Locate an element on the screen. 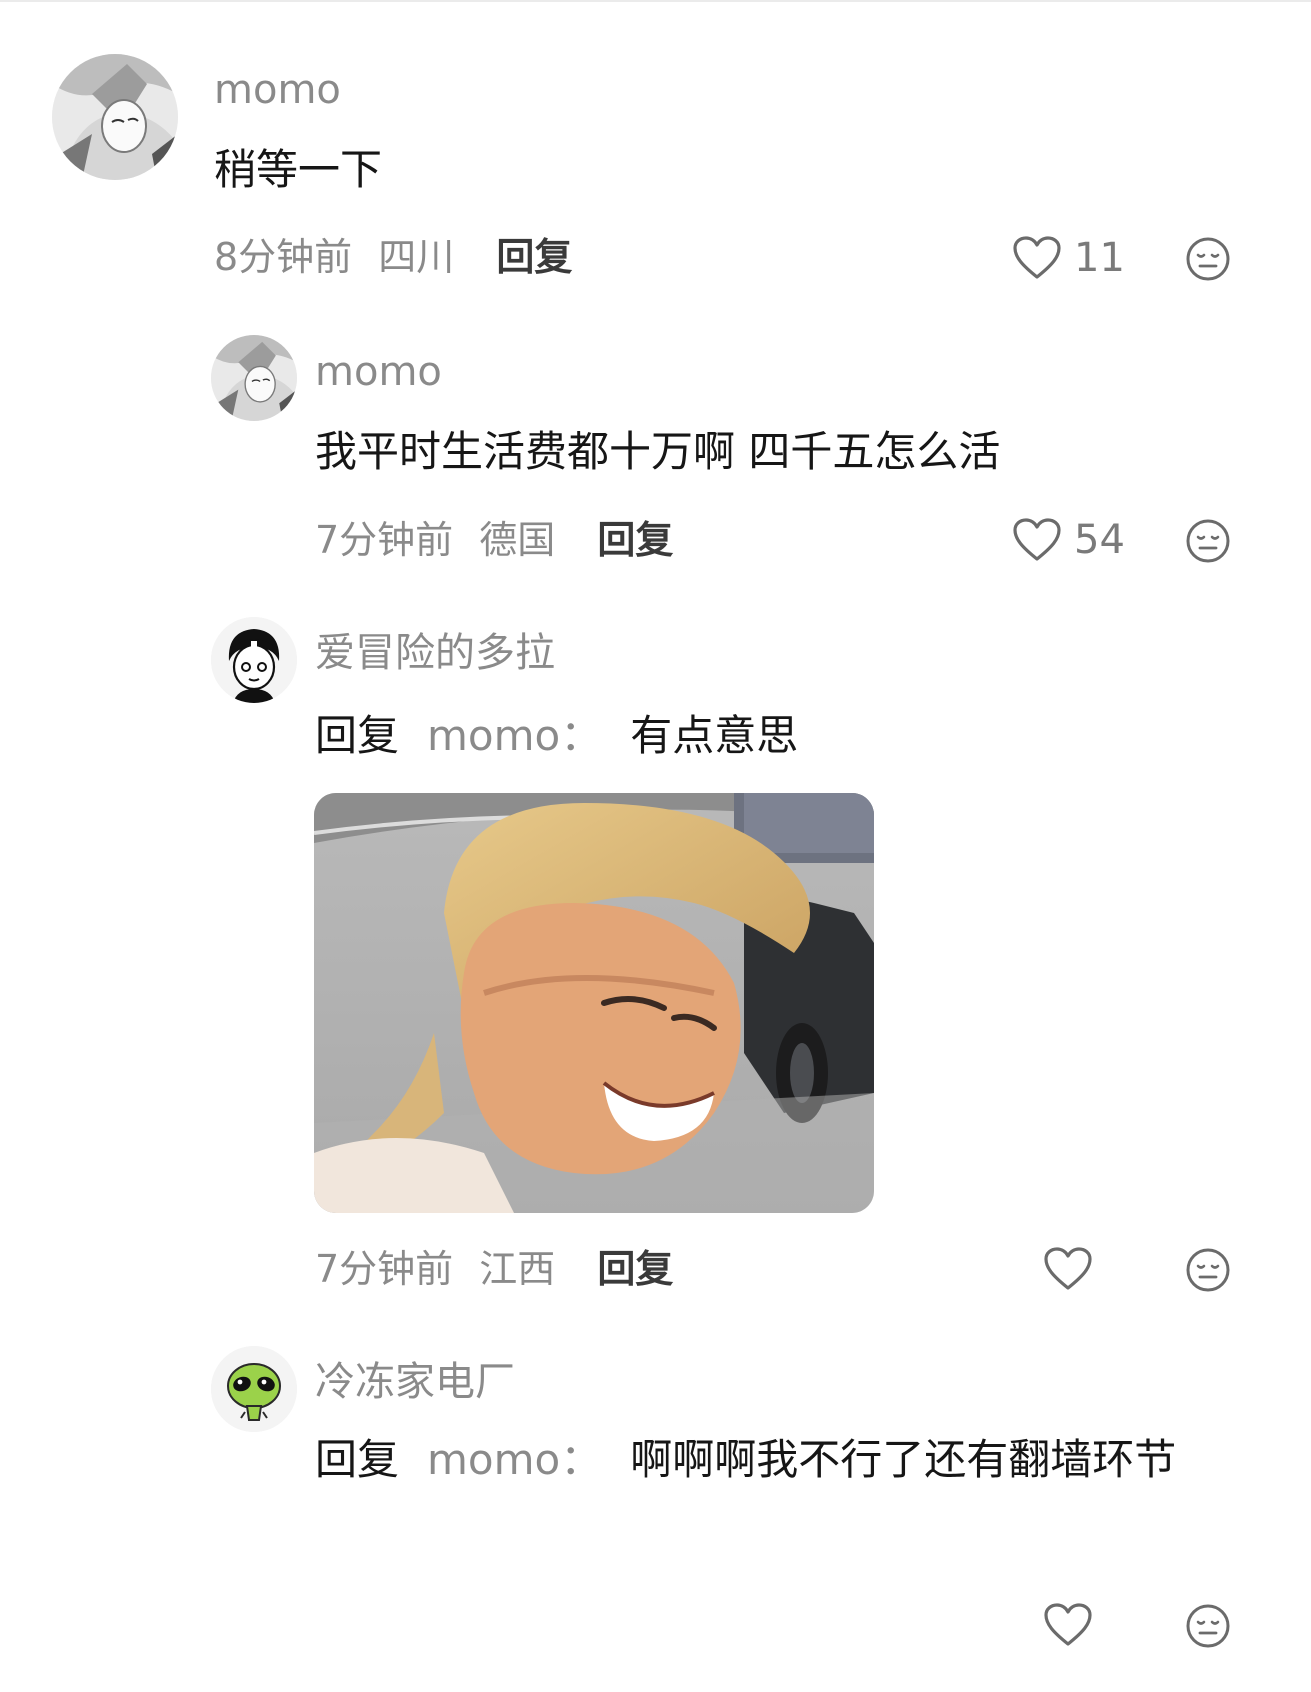 The height and width of the screenshot is (1692, 1311). like-count: 11 is located at coordinates (1099, 258).